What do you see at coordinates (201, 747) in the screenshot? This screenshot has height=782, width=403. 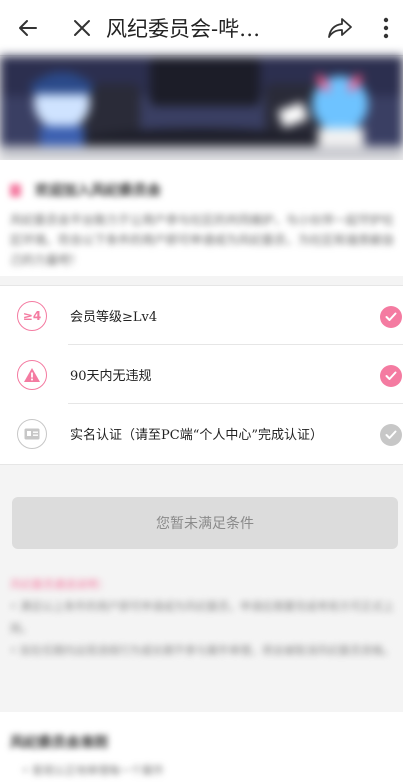 I see `rules-card: 风纪委员会准则 • 客观公正地审理每一个案件` at bounding box center [201, 747].